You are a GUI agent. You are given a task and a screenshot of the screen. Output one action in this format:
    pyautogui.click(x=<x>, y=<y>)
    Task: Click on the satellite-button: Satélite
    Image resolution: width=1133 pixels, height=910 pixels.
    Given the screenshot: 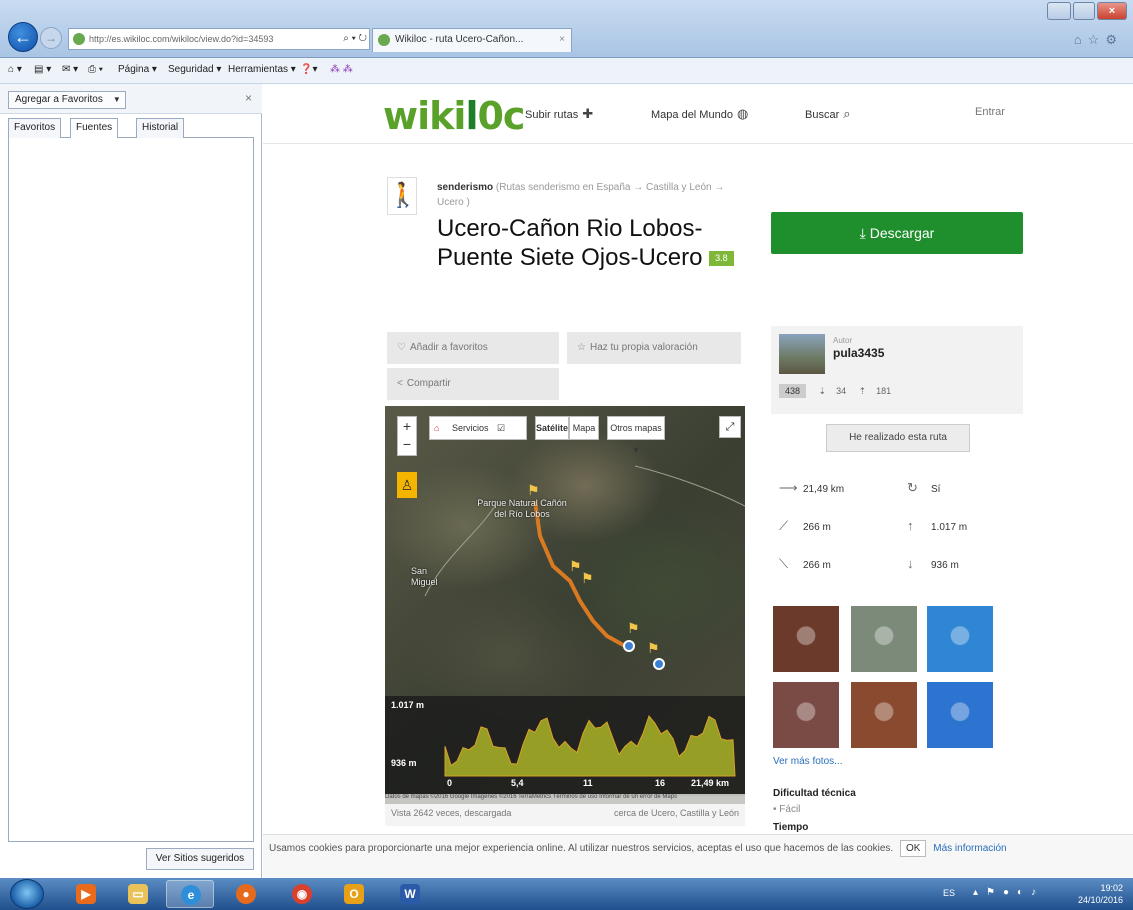 What is the action you would take?
    pyautogui.click(x=552, y=428)
    